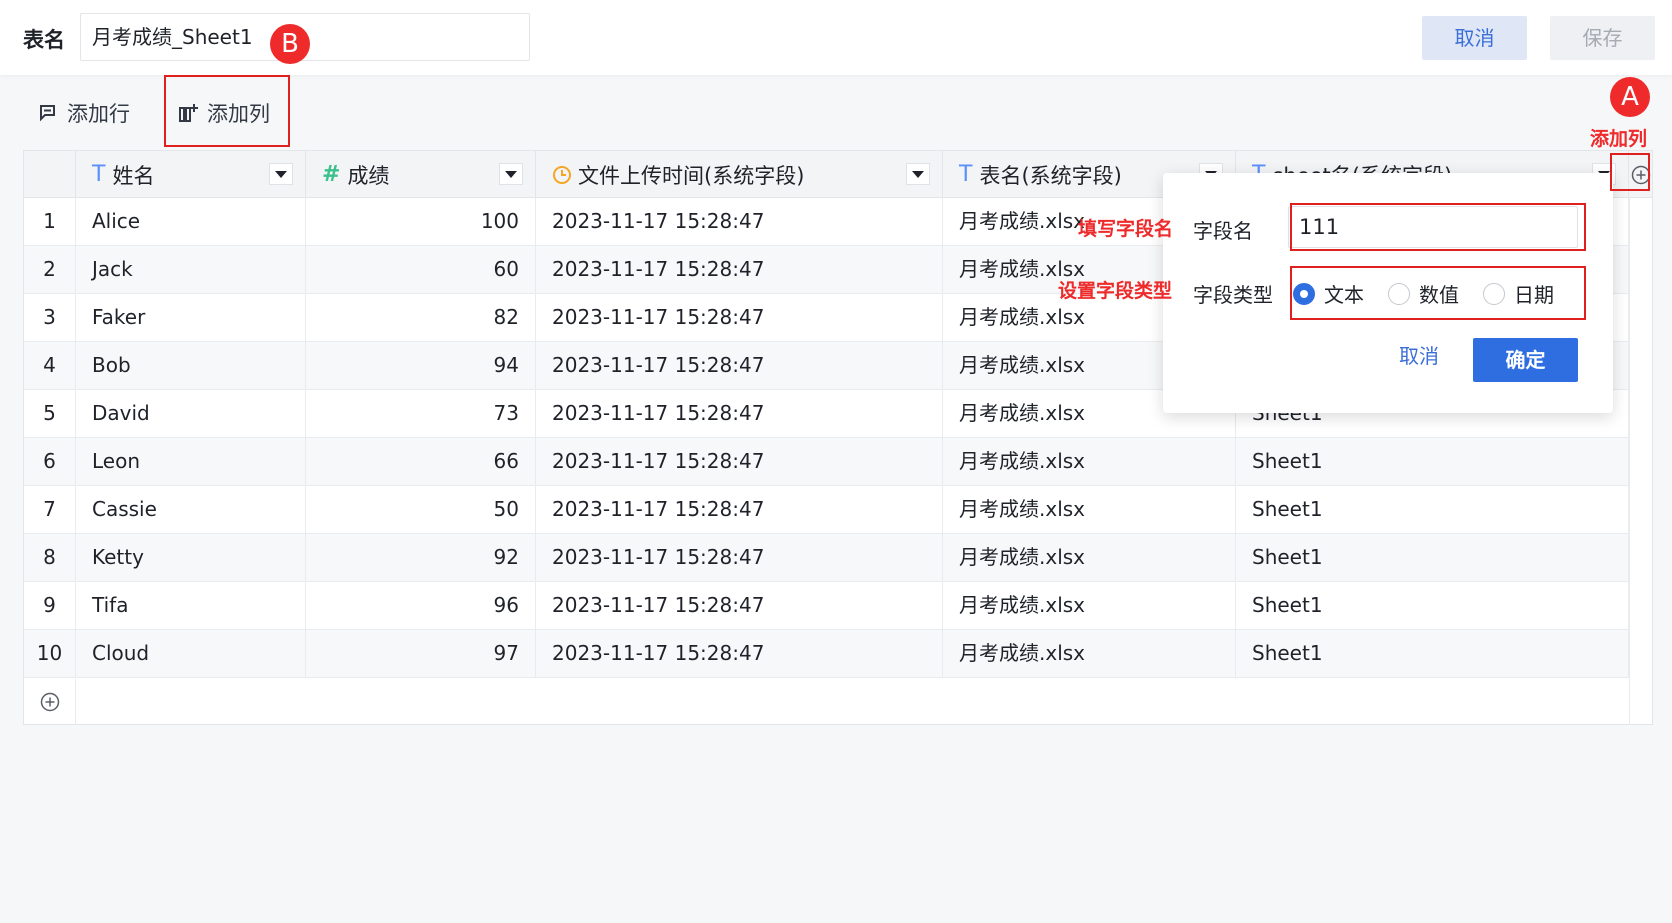 Image resolution: width=1672 pixels, height=923 pixels. Describe the element at coordinates (421, 414) in the screenshot. I see `score-cell: 73` at that location.